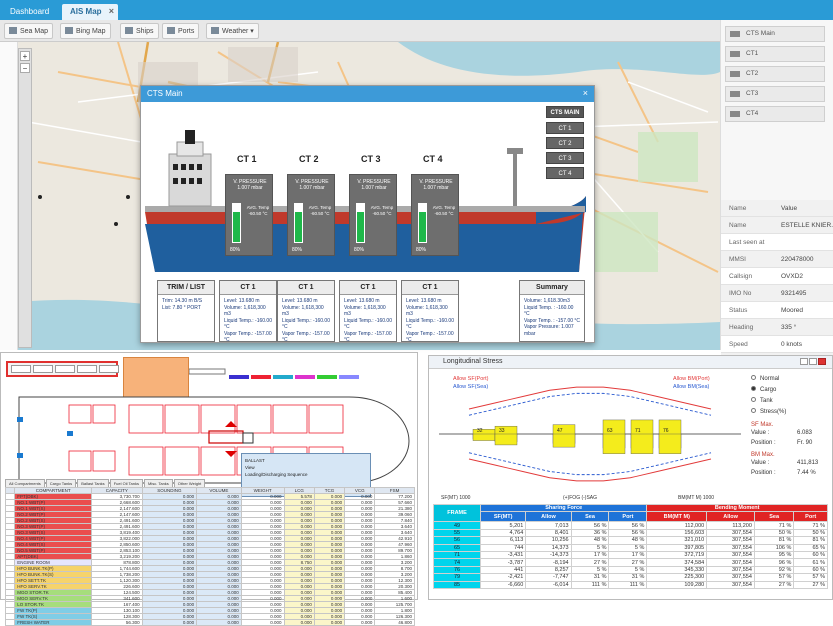 The height and width of the screenshot is (626, 833). What do you see at coordinates (25, 68) in the screenshot?
I see `zoom-out-button: −` at bounding box center [25, 68].